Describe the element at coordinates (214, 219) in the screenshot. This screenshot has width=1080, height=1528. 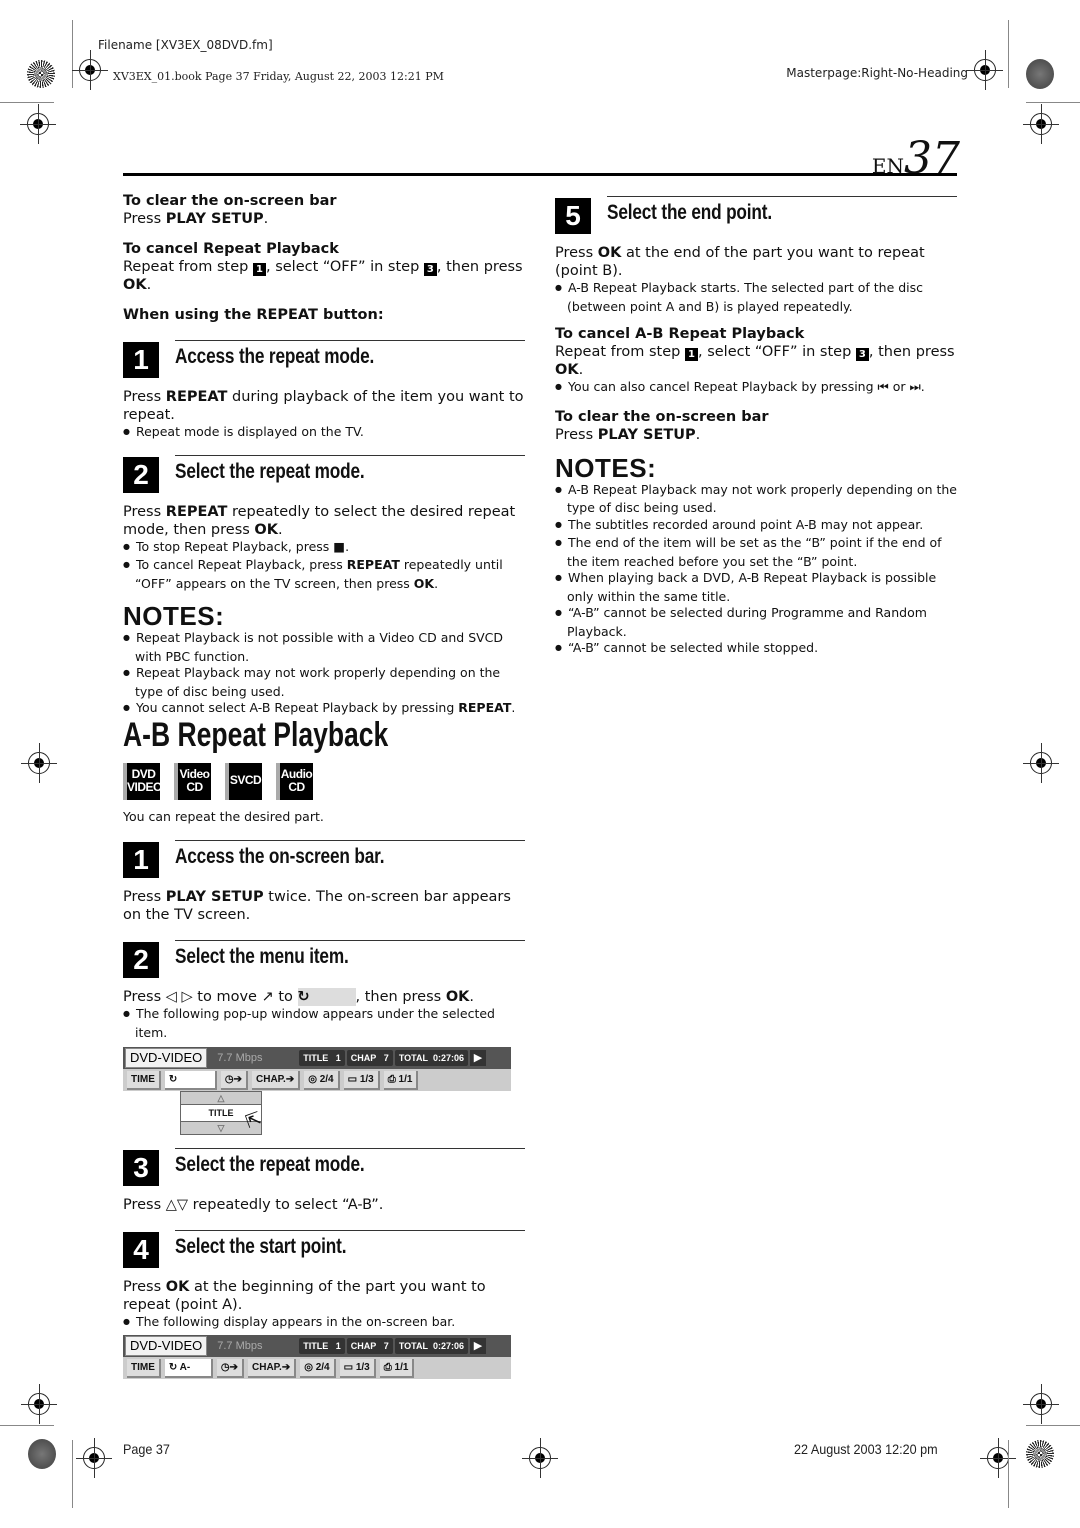
I see `key-label: PLAY SETUP` at that location.